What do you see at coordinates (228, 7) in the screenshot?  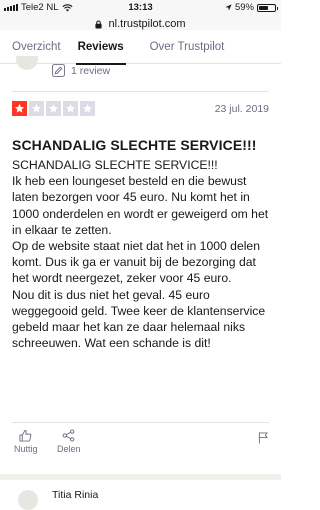 I see `location-icon` at bounding box center [228, 7].